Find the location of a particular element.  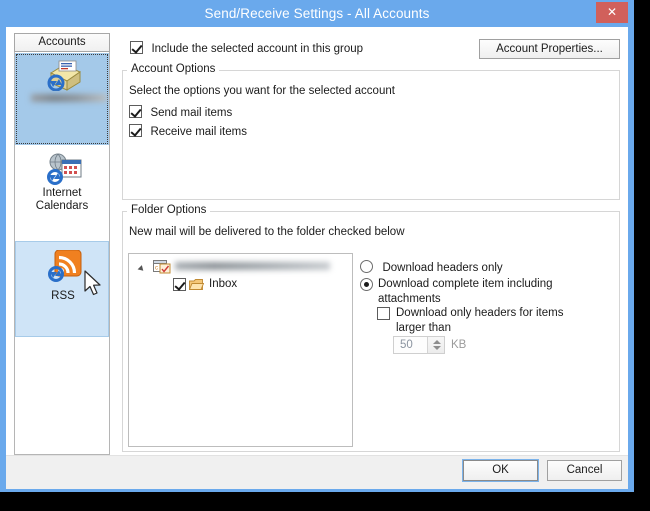

size-threshold-stepper: 50 is located at coordinates (419, 345).